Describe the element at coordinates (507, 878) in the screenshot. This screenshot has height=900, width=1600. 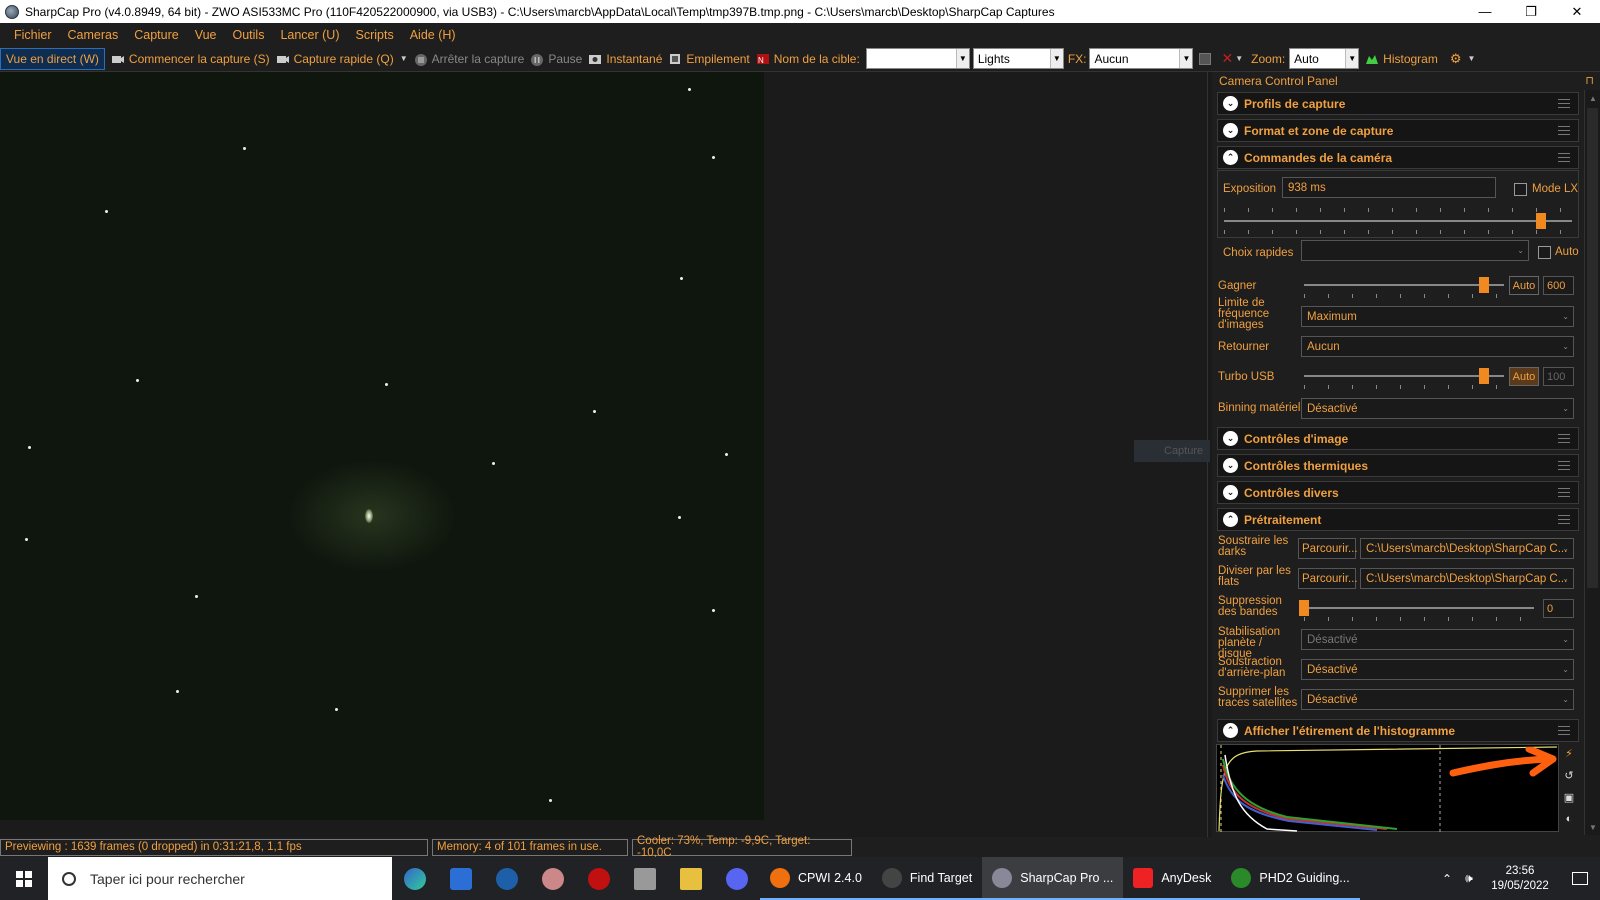
I see `ccleaner-icon` at that location.